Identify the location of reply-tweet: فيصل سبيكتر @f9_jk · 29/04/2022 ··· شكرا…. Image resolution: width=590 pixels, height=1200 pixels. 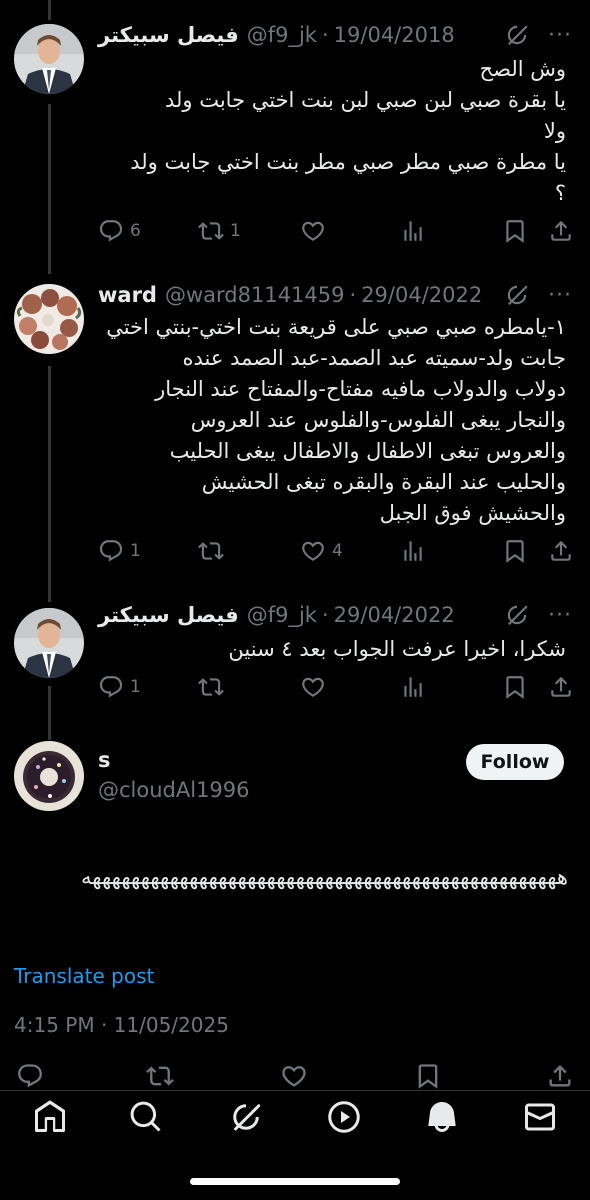
(295, 655).